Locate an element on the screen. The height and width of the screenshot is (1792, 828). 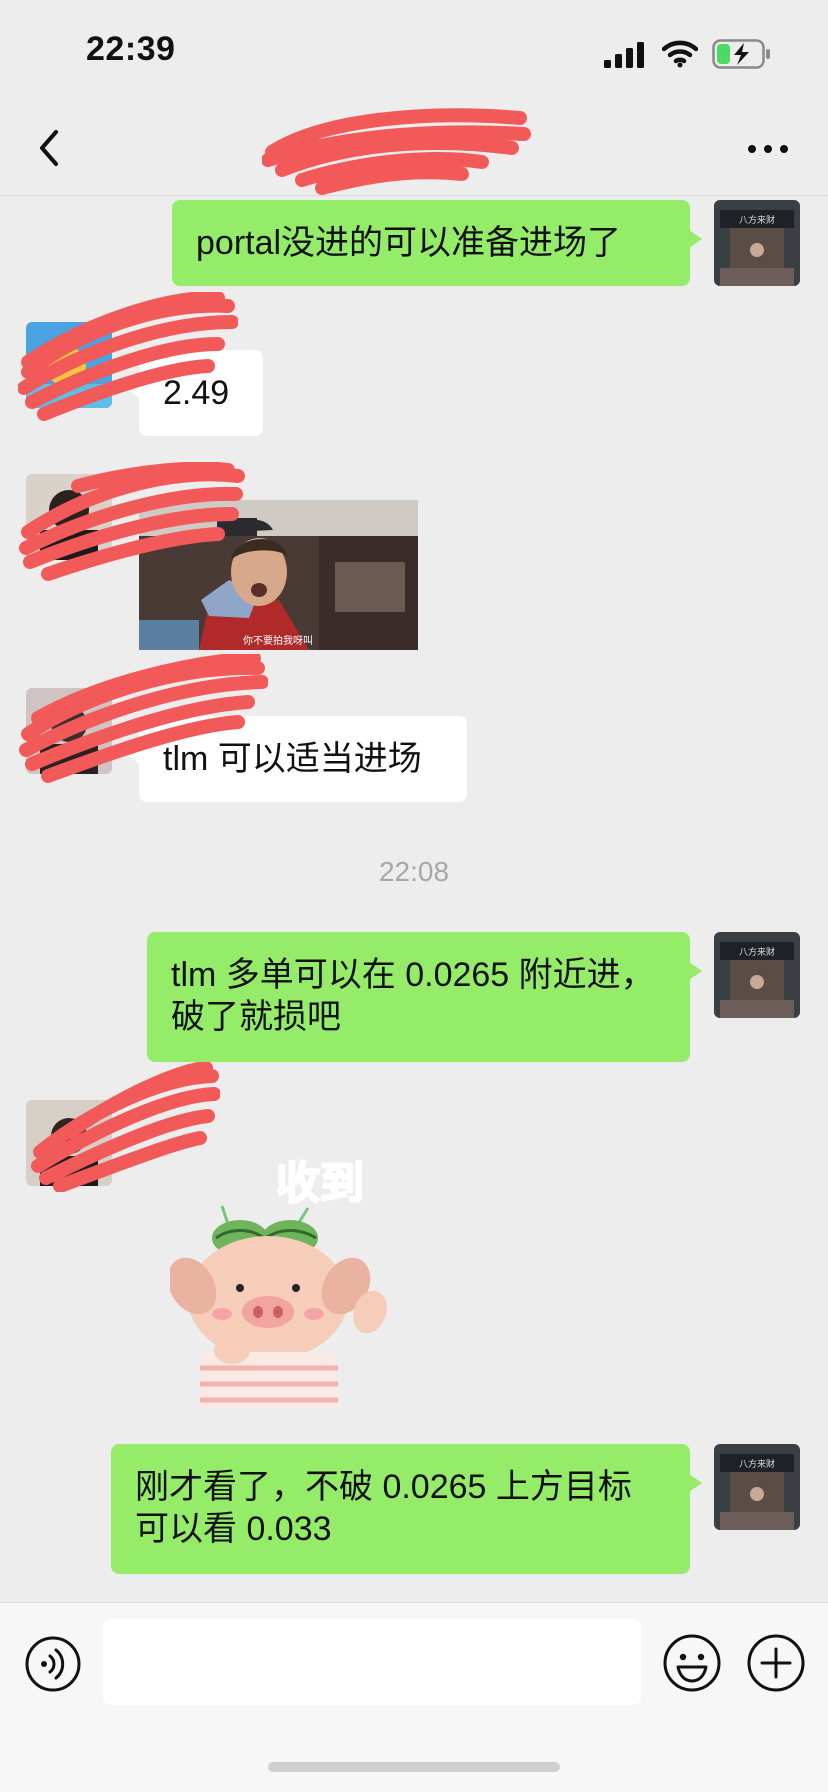
message-me-2: tlm 多单可以在 0.0265 附近进， 破了就损吧 八方来财 is located at coordinates (414, 998).